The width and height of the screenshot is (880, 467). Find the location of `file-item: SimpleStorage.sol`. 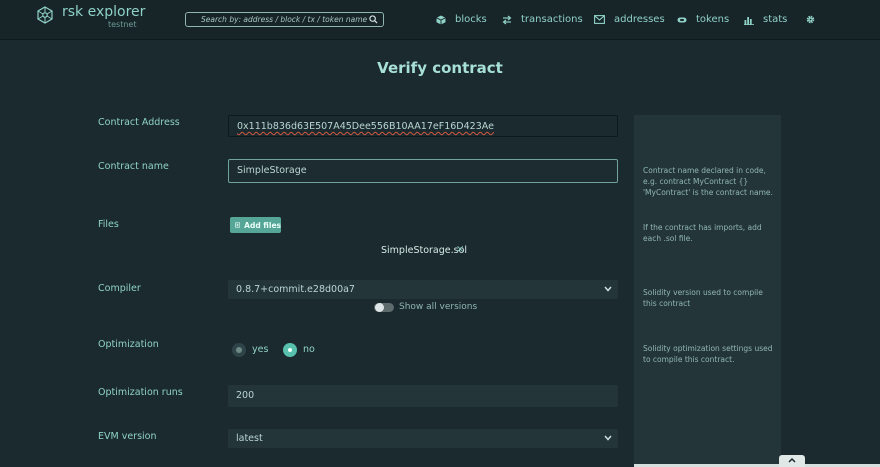

file-item: SimpleStorage.sol is located at coordinates (424, 250).